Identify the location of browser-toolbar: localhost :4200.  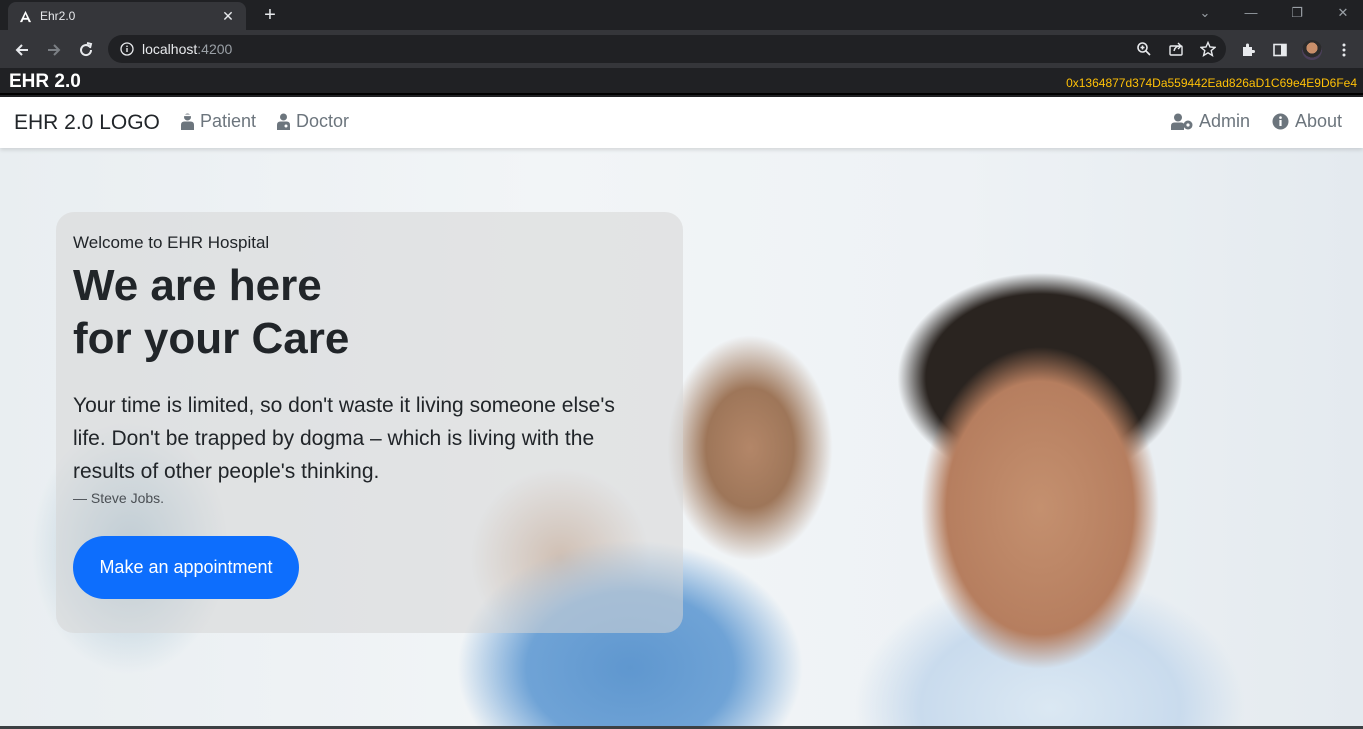
(681, 49).